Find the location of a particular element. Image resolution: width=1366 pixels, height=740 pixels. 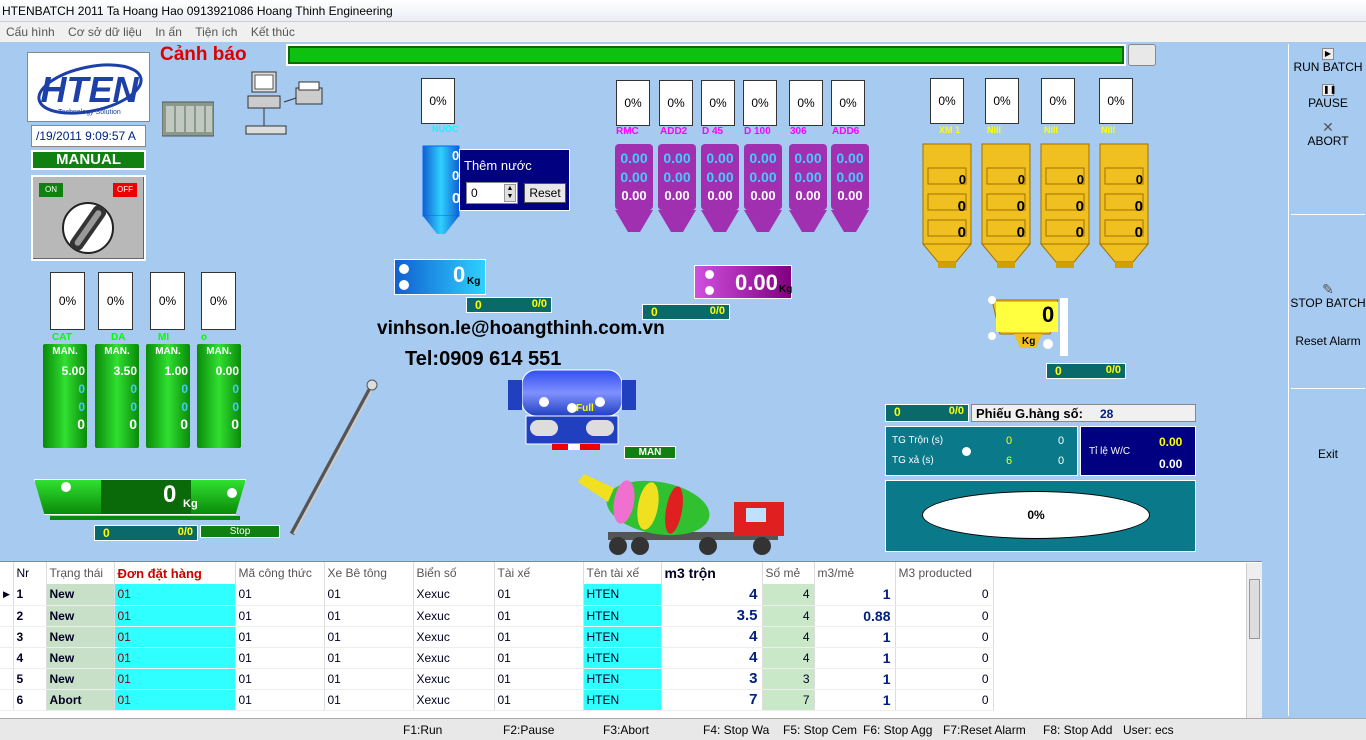

table-row: 2 New 01 01 01 Xexuc 01 HTEN 3.5 4 0.88 0 is located at coordinates (497, 616).